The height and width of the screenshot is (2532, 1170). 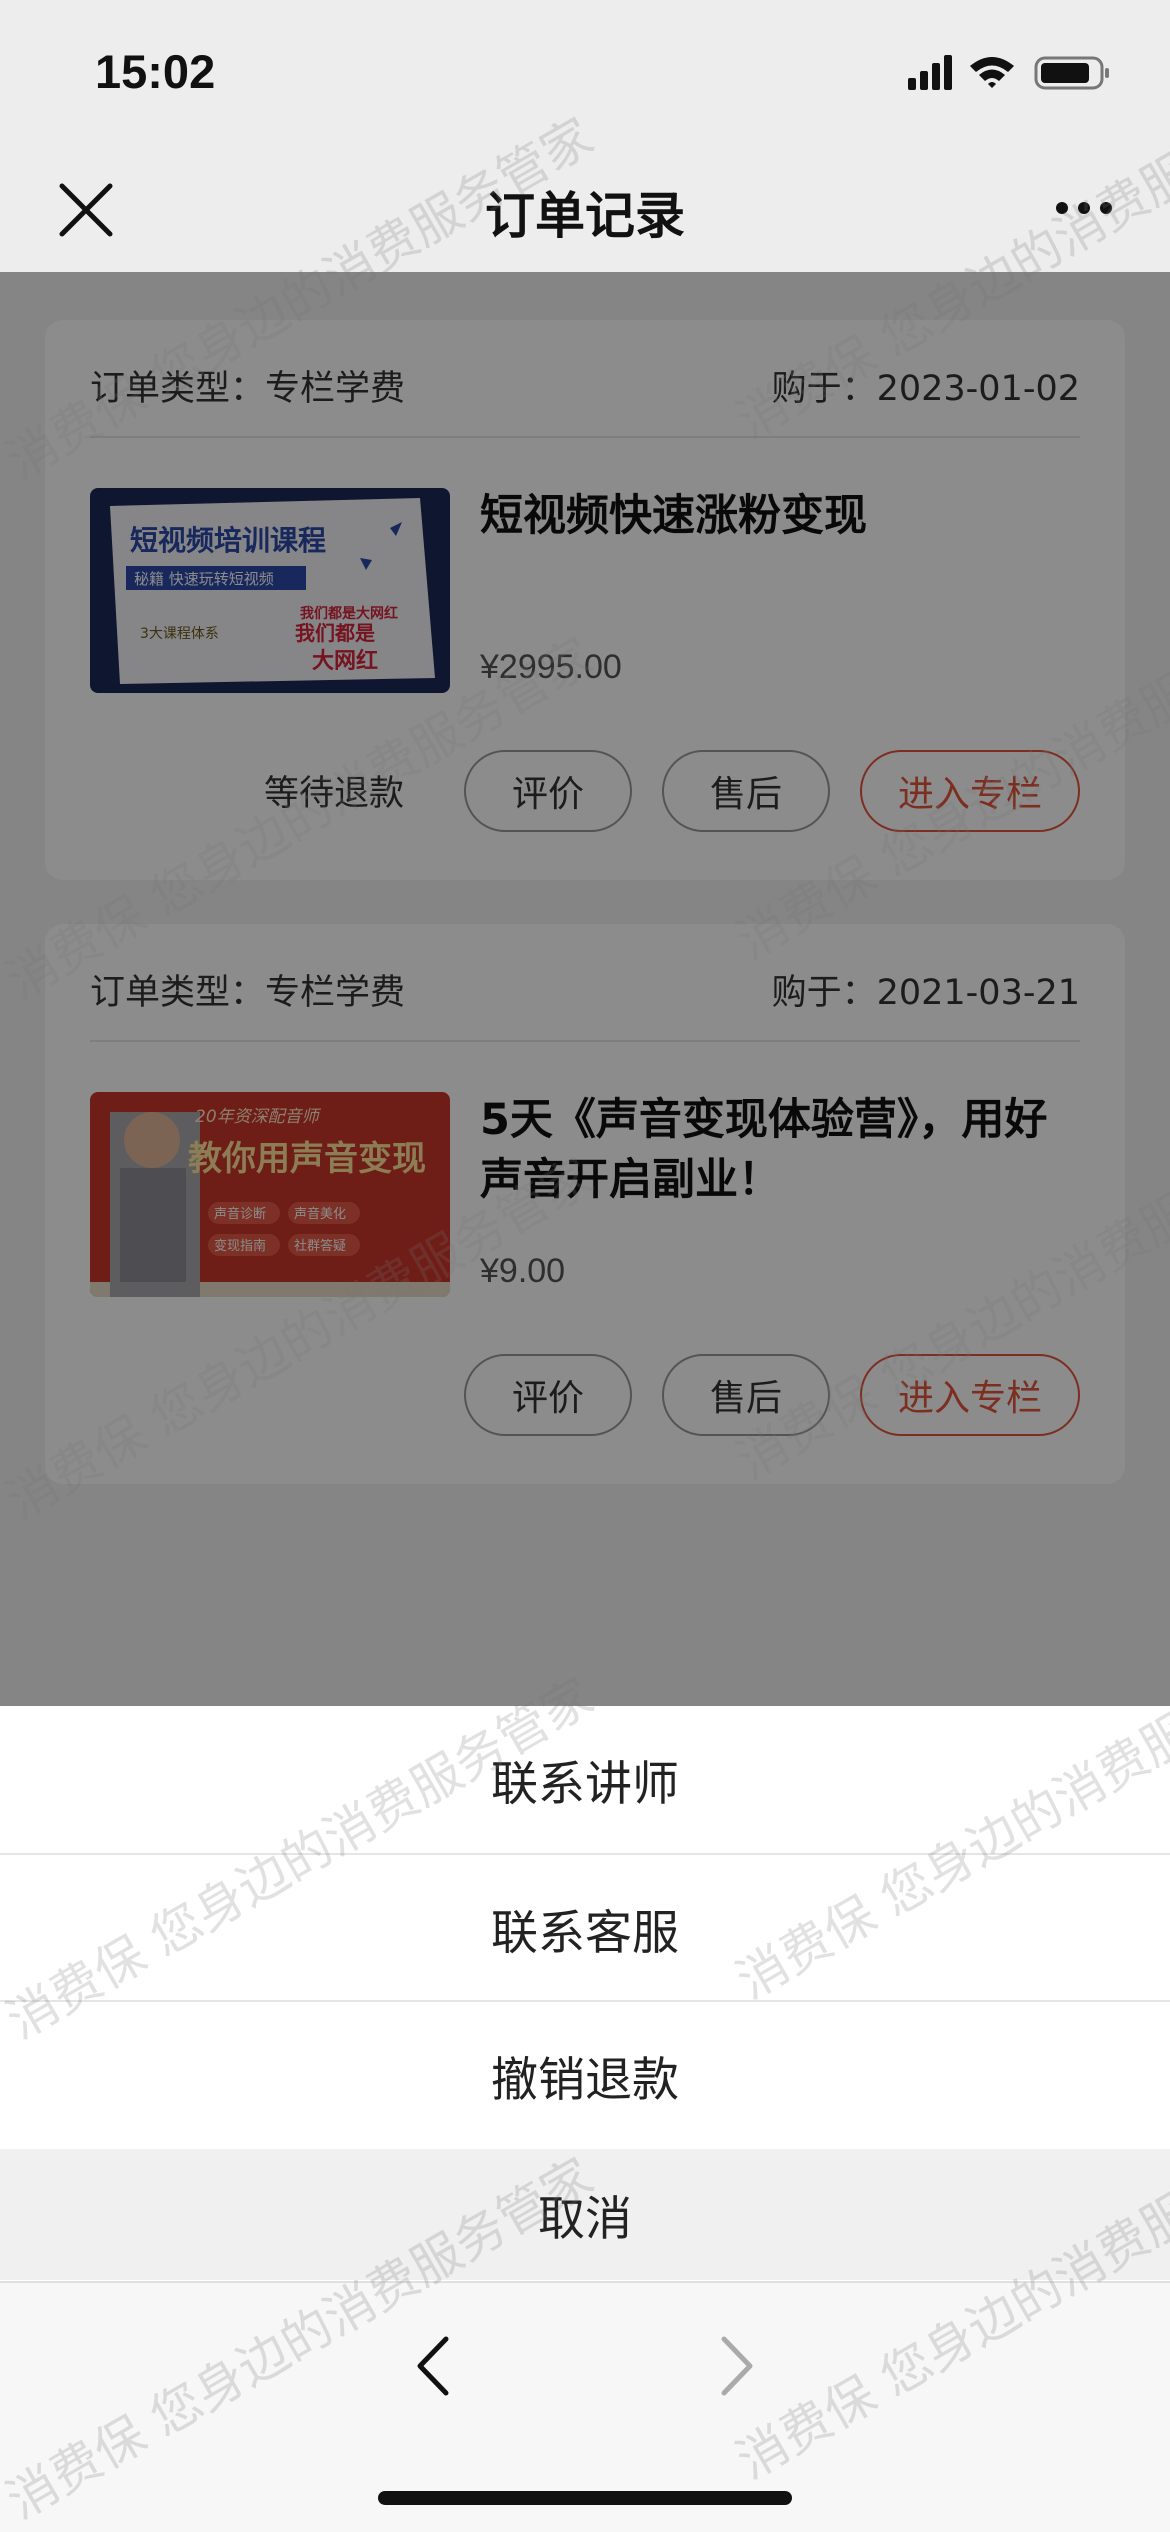 What do you see at coordinates (585, 70) in the screenshot?
I see `status-bar: 15:02` at bounding box center [585, 70].